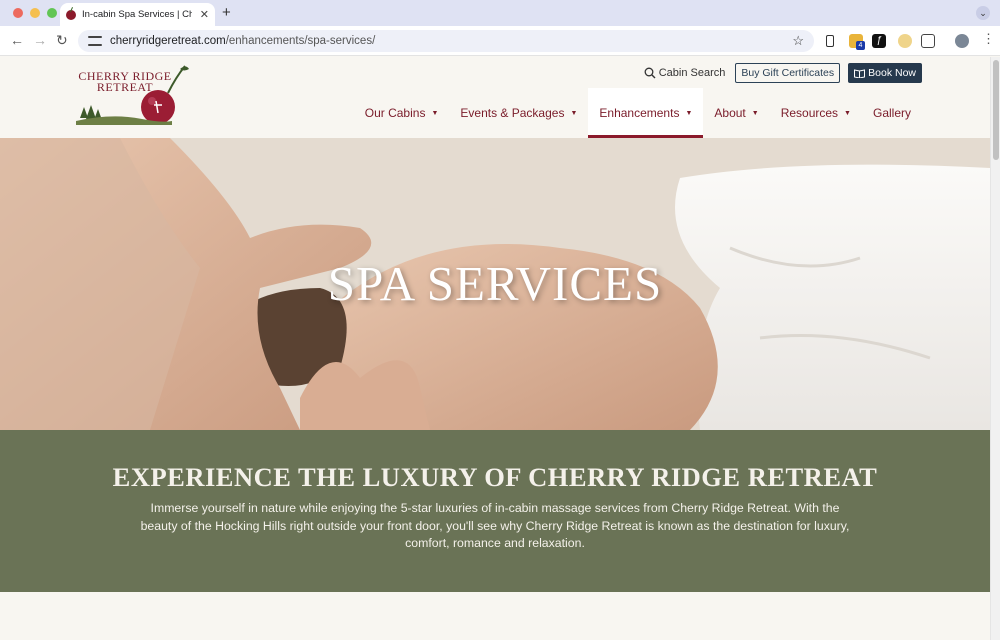  I want to click on nav-item-our-cabins: Our Cabins ▼, so click(402, 113).